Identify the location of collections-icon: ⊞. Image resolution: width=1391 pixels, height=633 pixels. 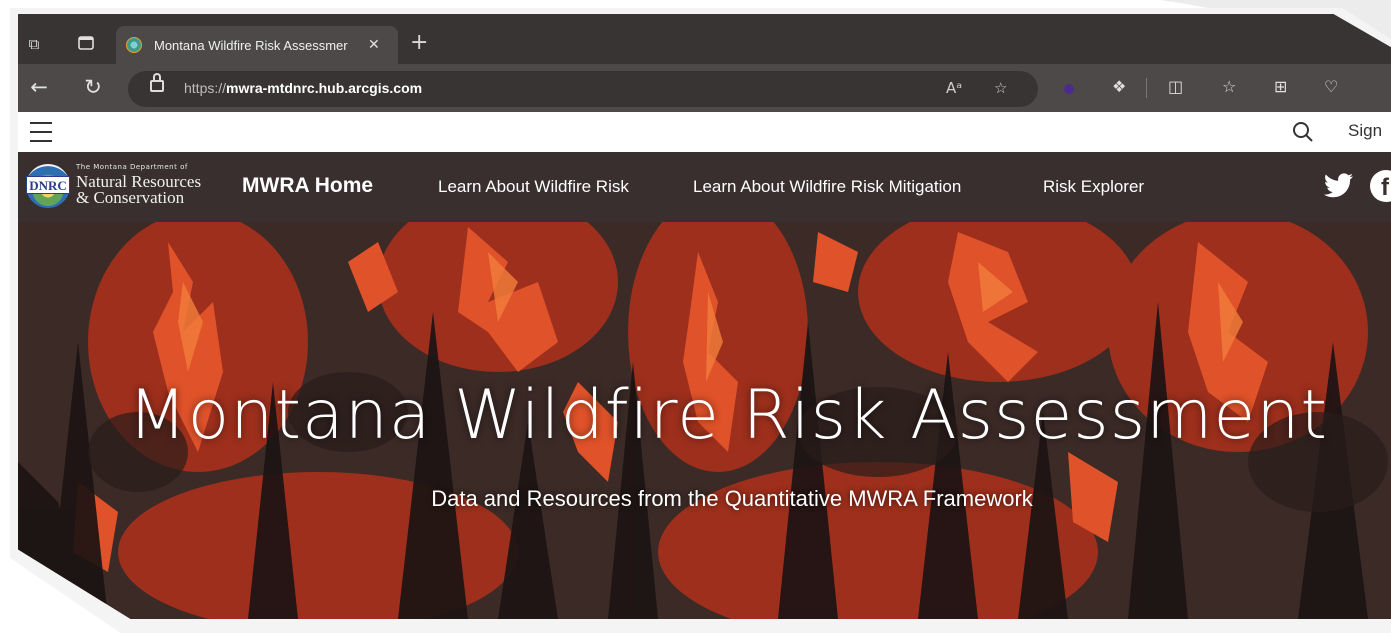
(1280, 87).